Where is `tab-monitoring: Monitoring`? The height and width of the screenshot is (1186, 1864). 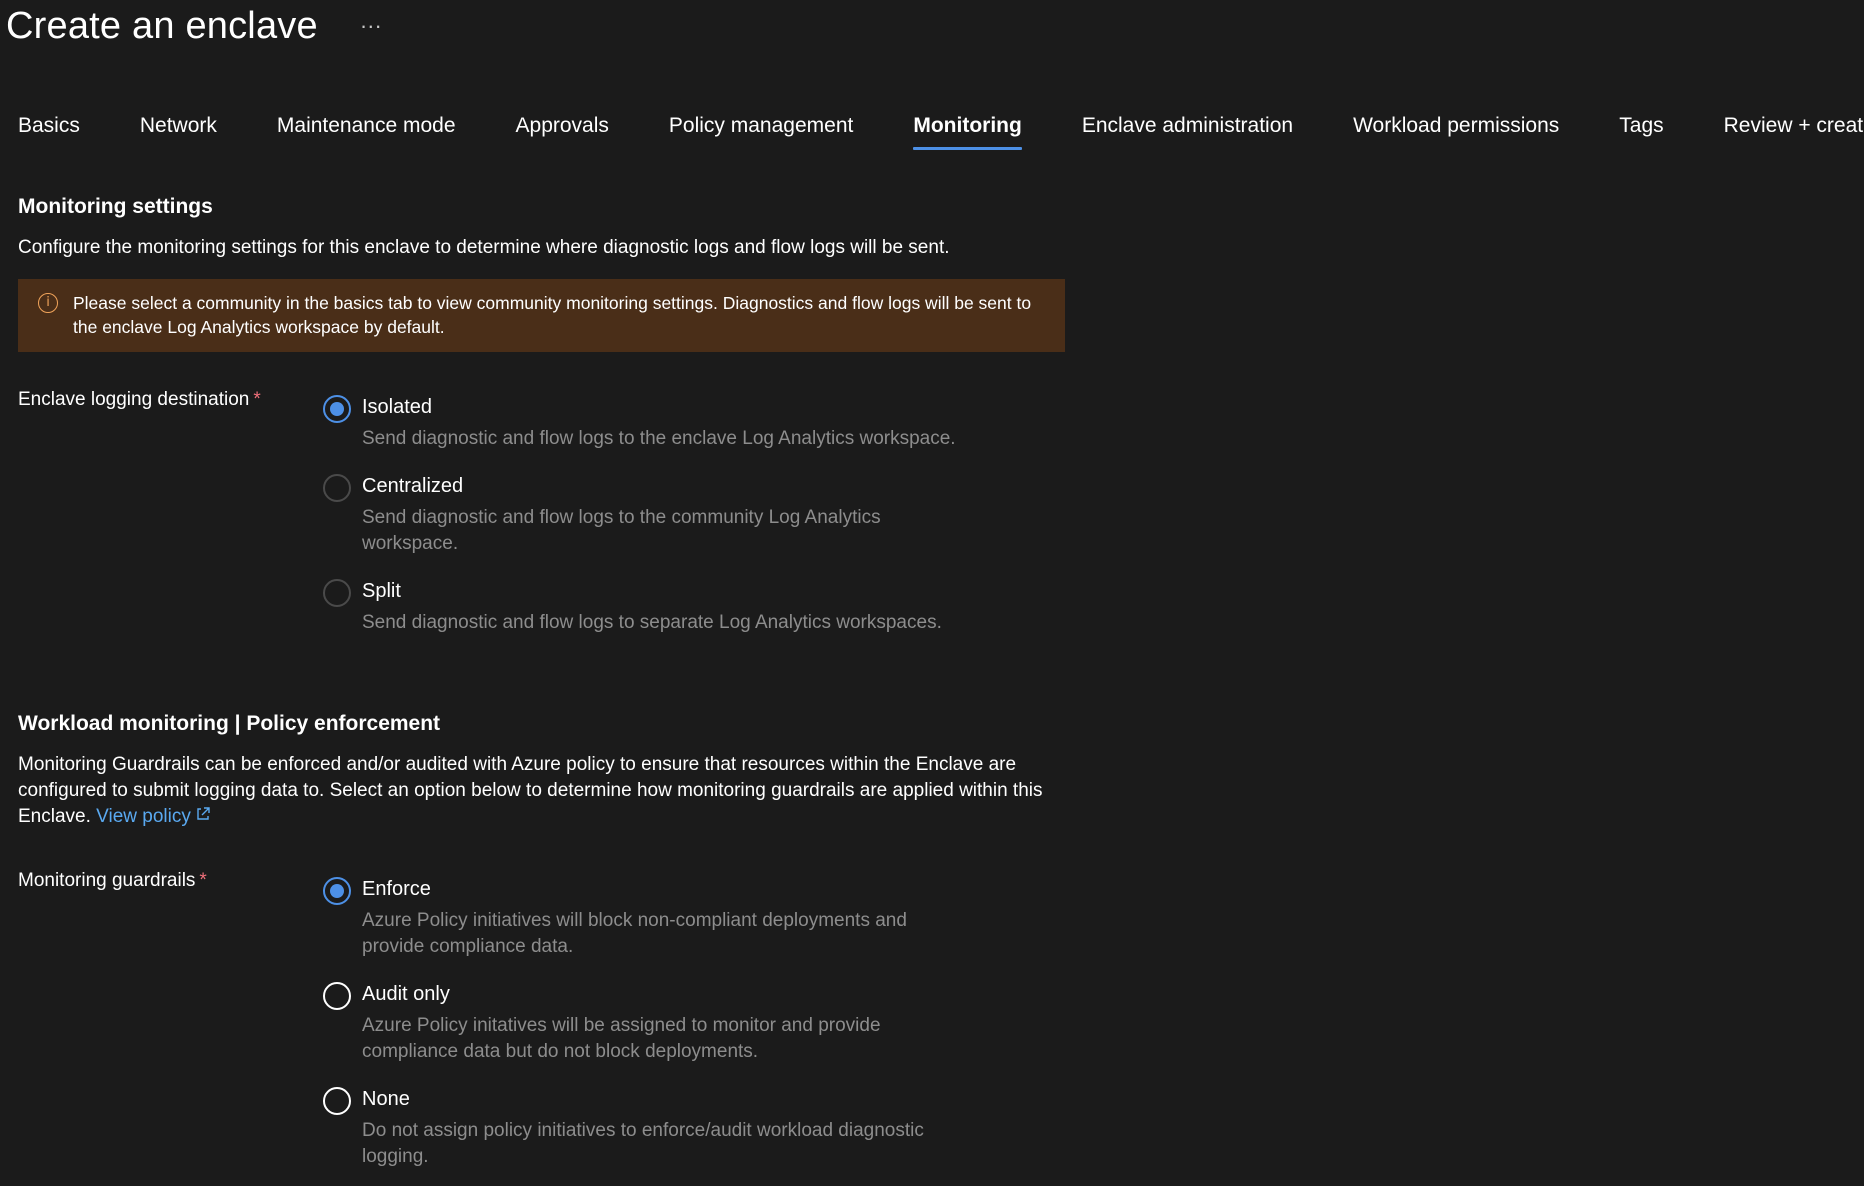
tab-monitoring: Monitoring is located at coordinates (968, 132).